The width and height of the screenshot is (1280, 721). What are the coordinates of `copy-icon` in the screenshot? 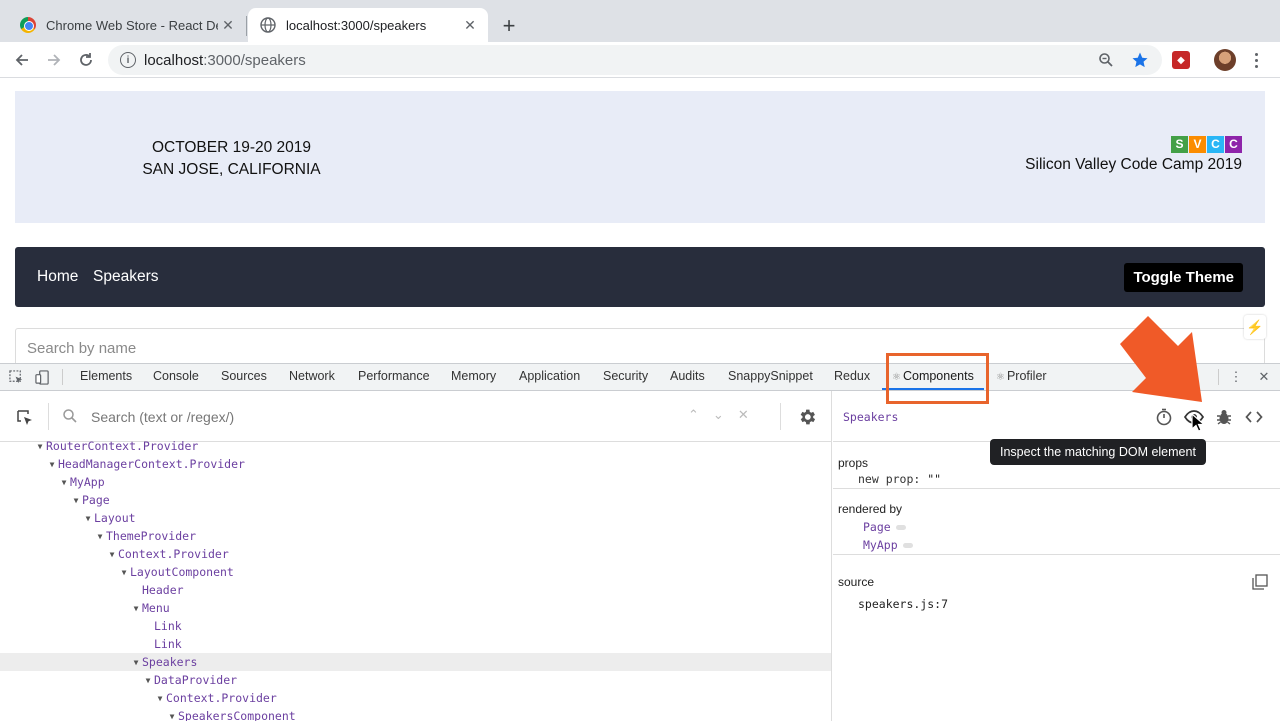 It's located at (1260, 582).